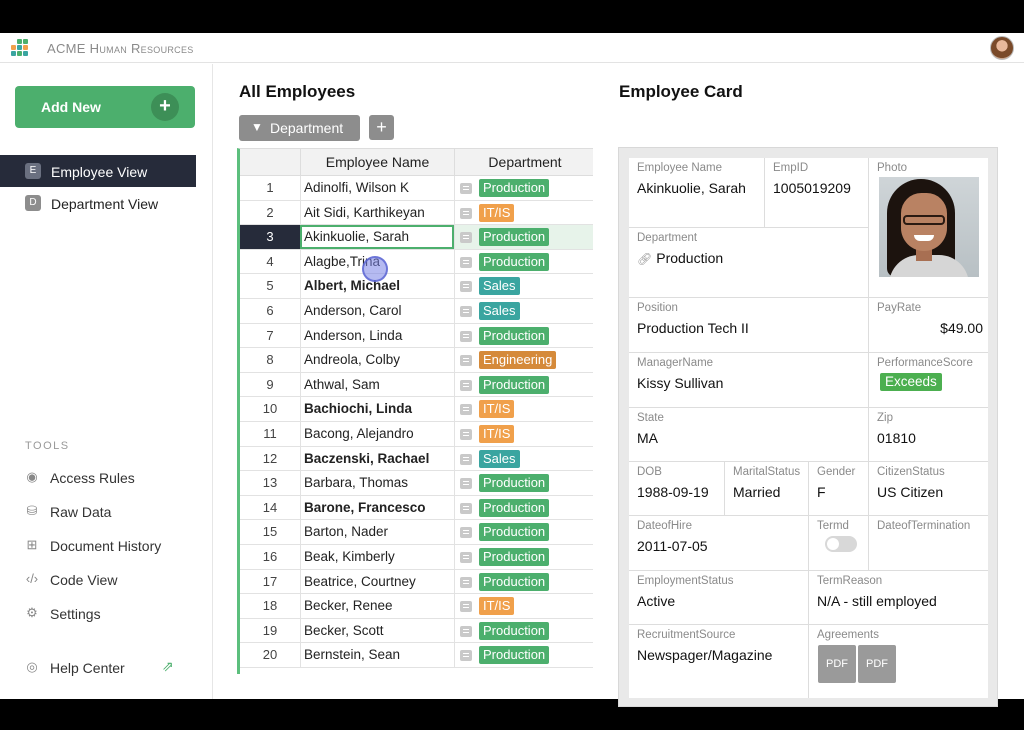  What do you see at coordinates (928, 228) in the screenshot?
I see `field-photo: Photo` at bounding box center [928, 228].